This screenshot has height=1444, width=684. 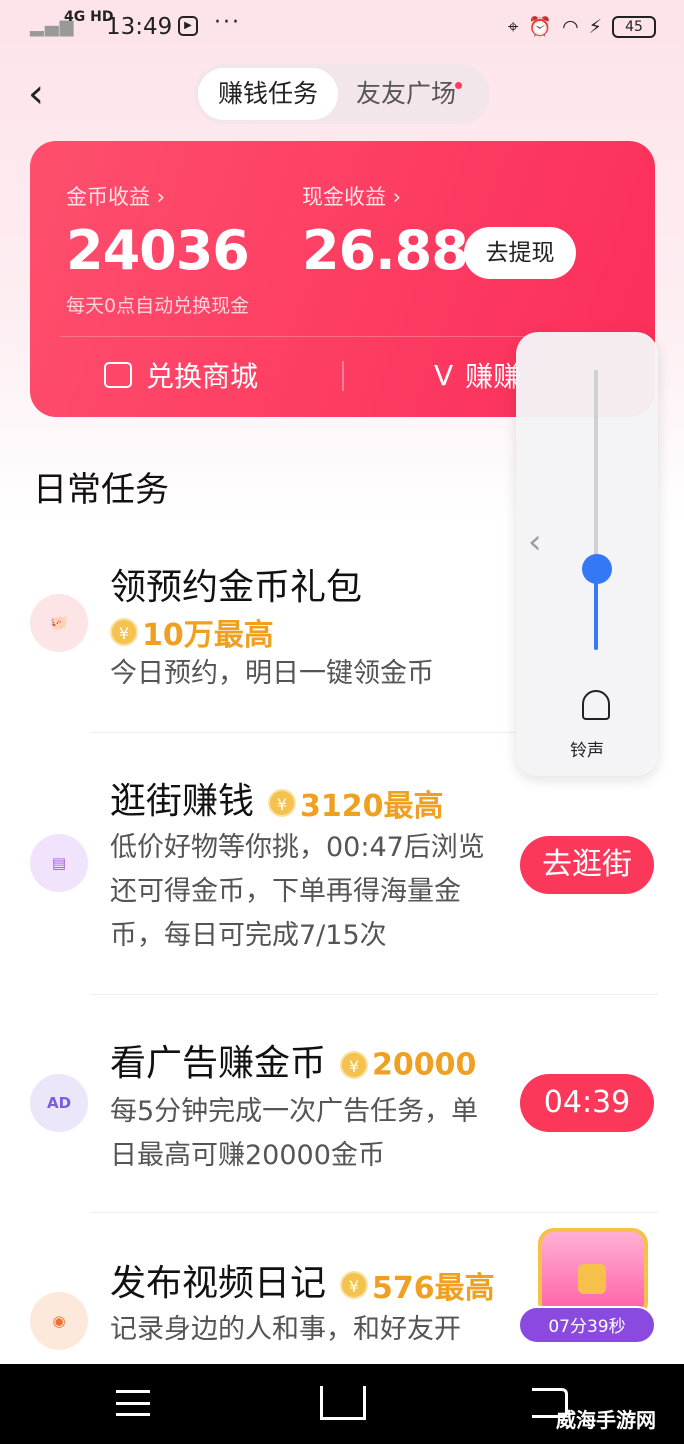 I want to click on chest-timer: 07分39秒, so click(x=587, y=1325).